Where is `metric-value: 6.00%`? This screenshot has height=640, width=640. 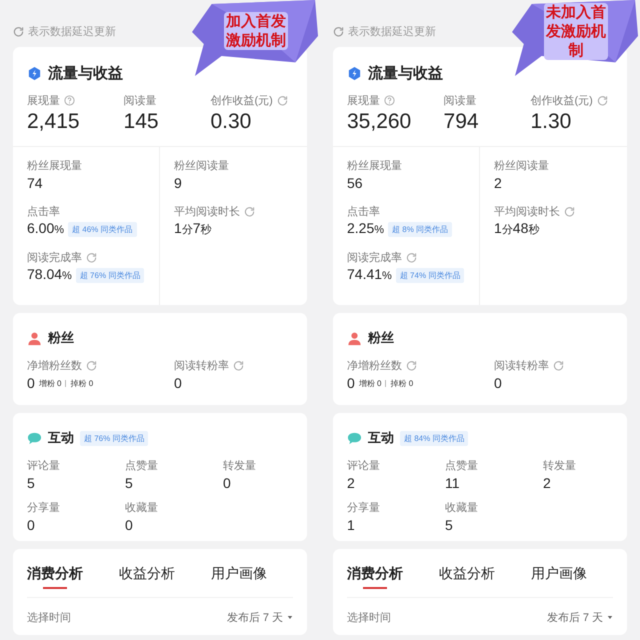 metric-value: 6.00% is located at coordinates (45, 228).